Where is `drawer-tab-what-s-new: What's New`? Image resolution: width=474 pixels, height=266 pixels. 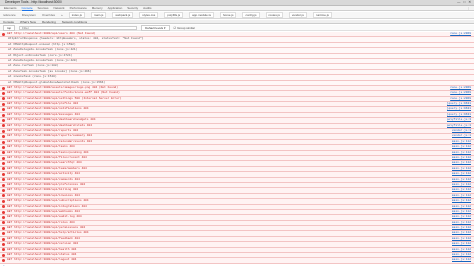
drawer-tab-what-s-new: What's New is located at coordinates (28, 22).